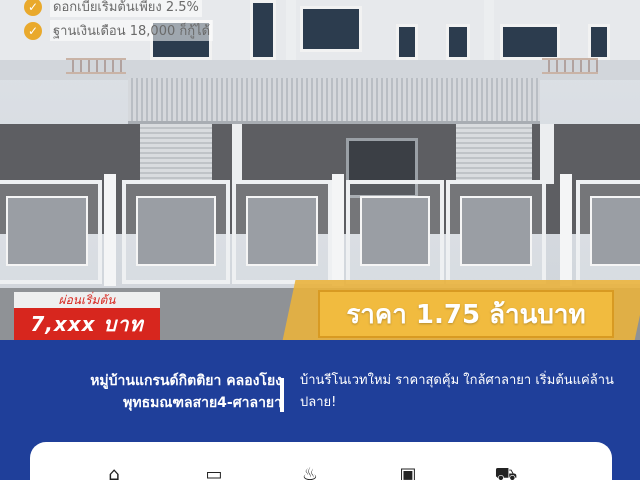  What do you see at coordinates (408, 472) in the screenshot?
I see `appliances-icon: ▣` at bounding box center [408, 472].